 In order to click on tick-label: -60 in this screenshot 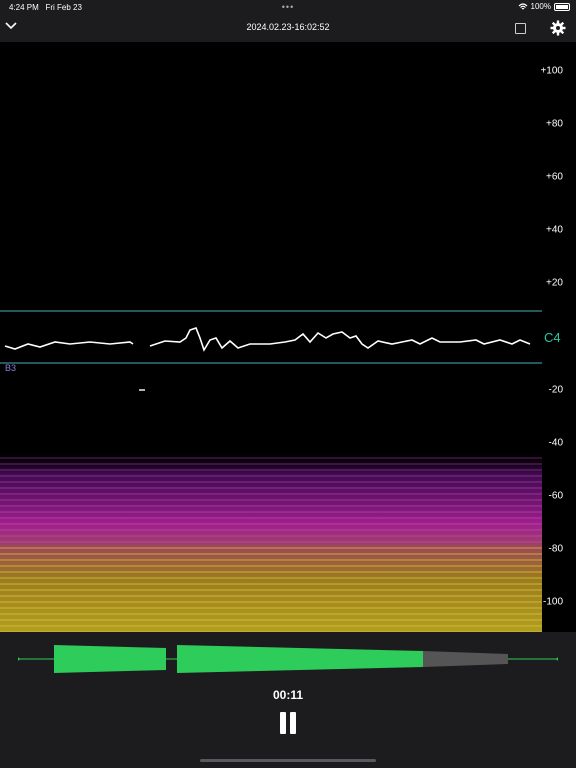, I will do `click(555, 496)`.